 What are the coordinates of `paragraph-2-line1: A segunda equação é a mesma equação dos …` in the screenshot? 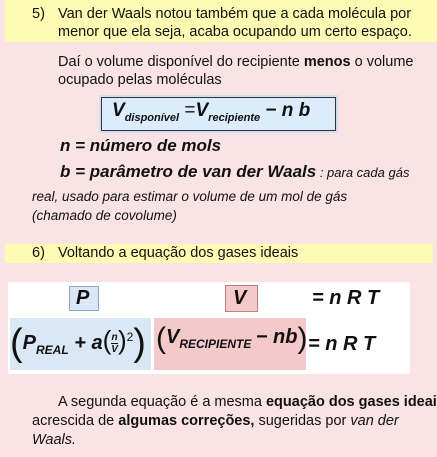 It's located at (247, 402).